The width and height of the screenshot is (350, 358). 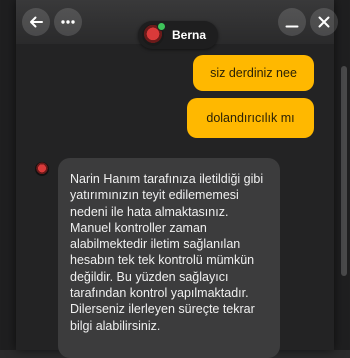 I want to click on close-button, so click(x=324, y=22).